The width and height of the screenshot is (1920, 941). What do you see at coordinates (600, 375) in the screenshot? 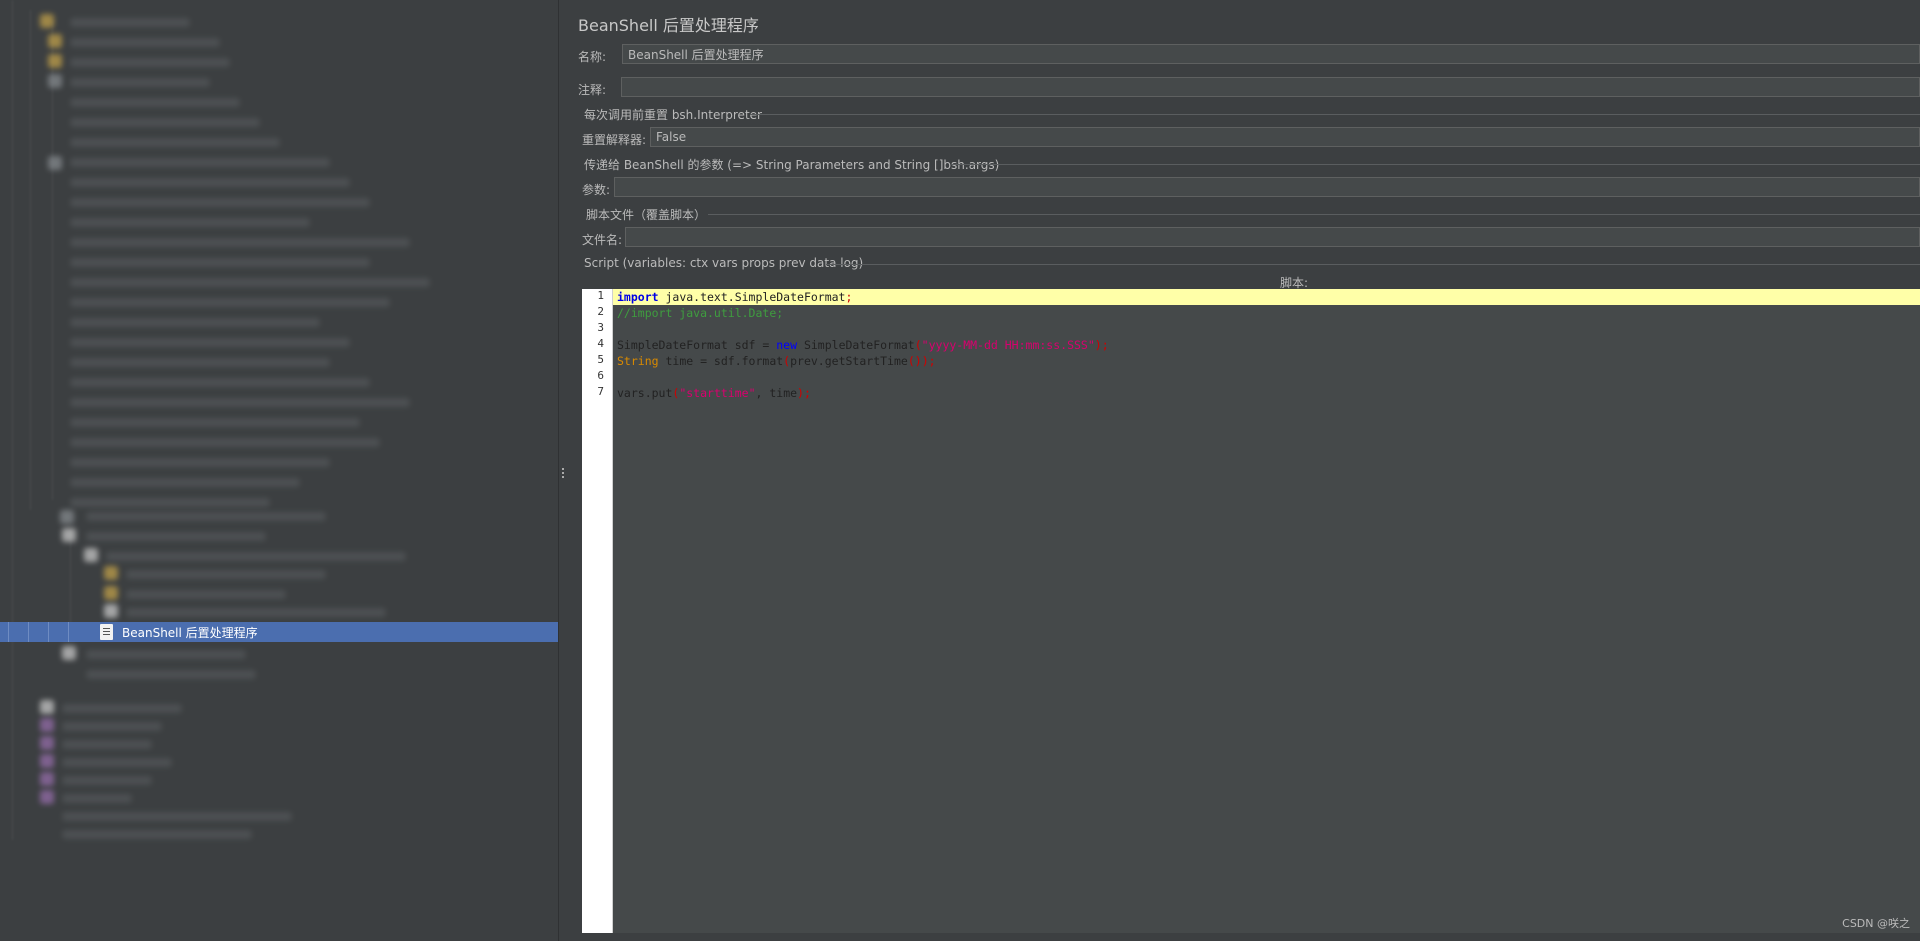
I see `line-number: 6` at bounding box center [600, 375].